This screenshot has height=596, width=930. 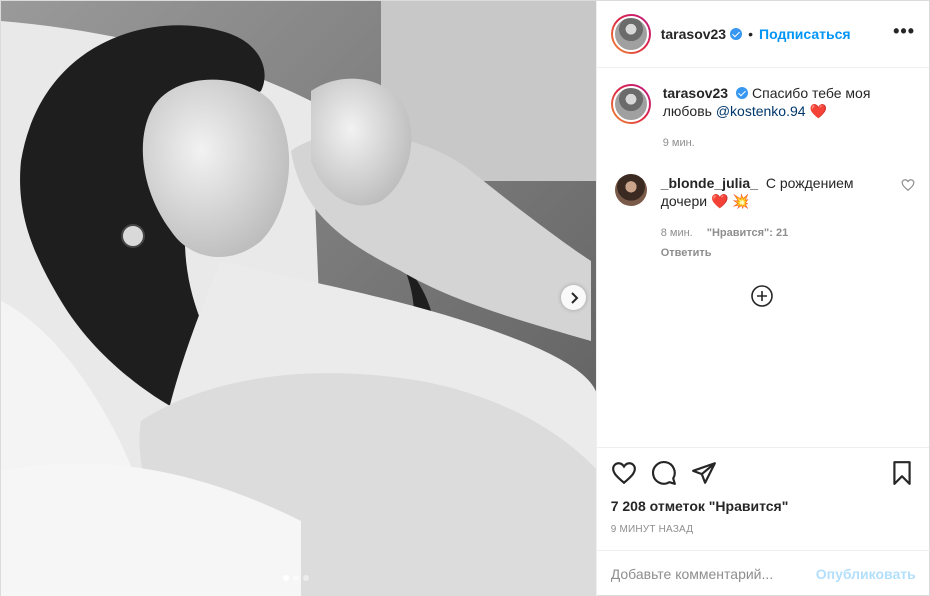 What do you see at coordinates (763, 506) in the screenshot?
I see `likes-count: 7 208 отметок "Нравится"` at bounding box center [763, 506].